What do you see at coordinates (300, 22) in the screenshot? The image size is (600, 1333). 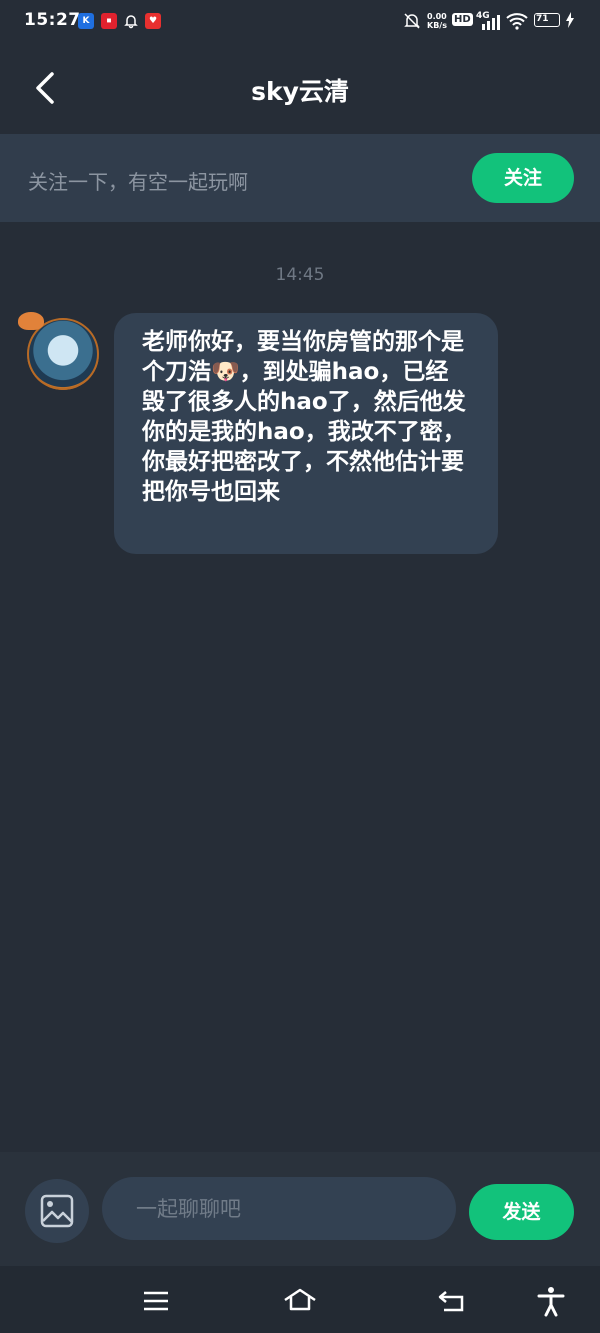 I see `status-bar: 15:27 K ◼ ♥ 0.00 KB/s HD 4G 71` at bounding box center [300, 22].